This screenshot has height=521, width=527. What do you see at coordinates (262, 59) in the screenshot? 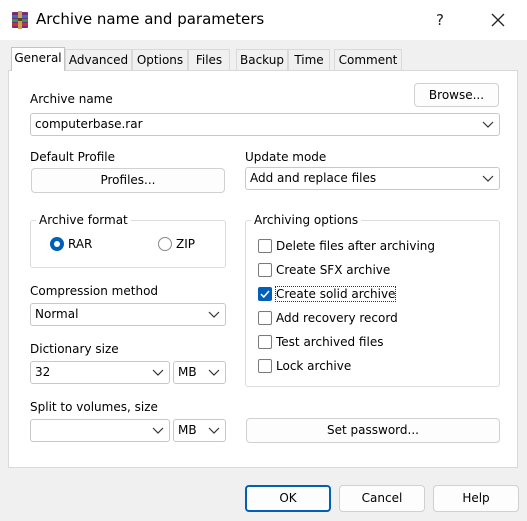
I see `tab-backup: Backup` at bounding box center [262, 59].